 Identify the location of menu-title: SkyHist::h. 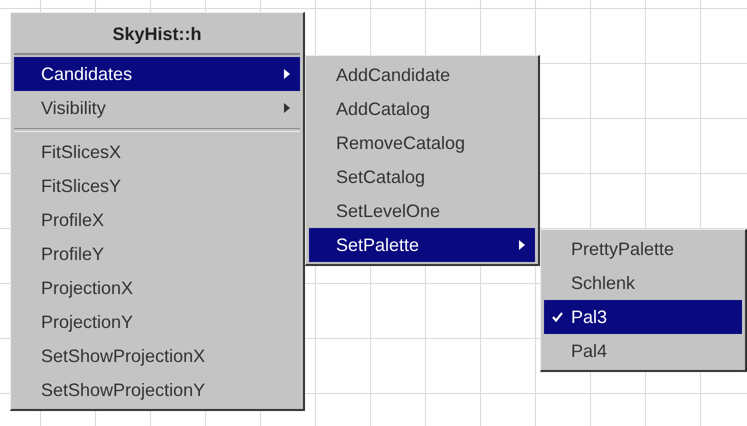
(157, 35).